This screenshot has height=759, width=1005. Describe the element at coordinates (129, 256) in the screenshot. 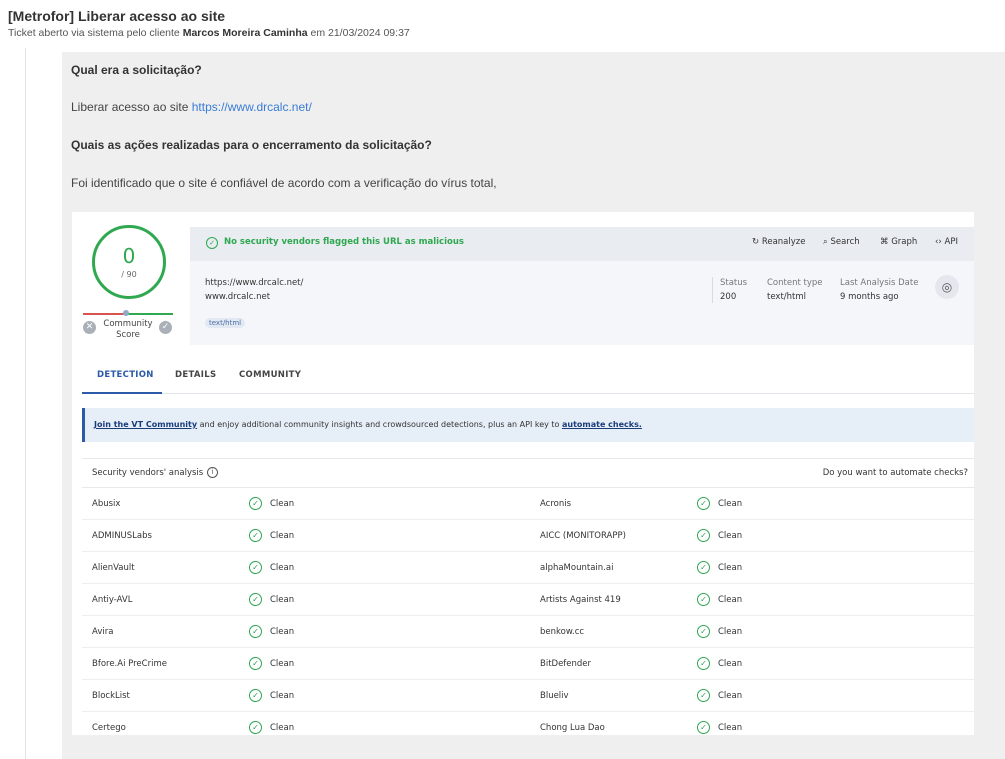

I see `detection-score: 0` at that location.